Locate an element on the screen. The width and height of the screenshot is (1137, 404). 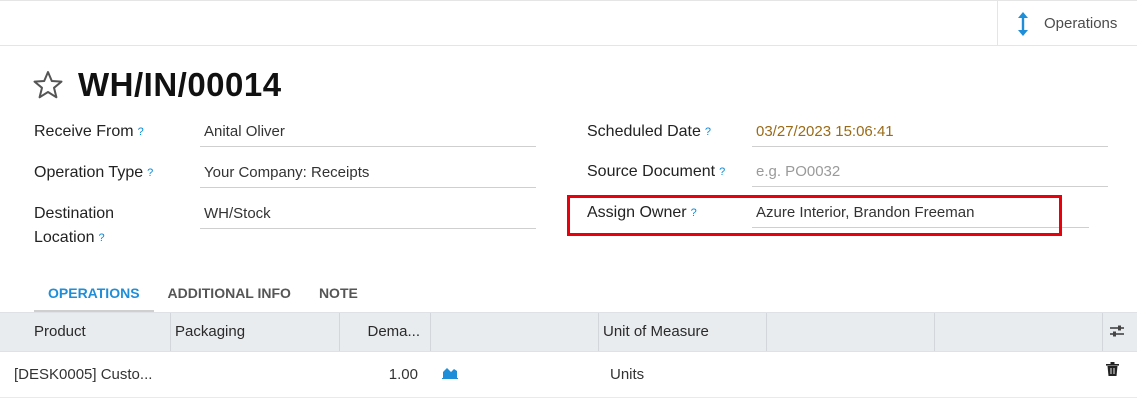
column-product: Product is located at coordinates (85, 332).